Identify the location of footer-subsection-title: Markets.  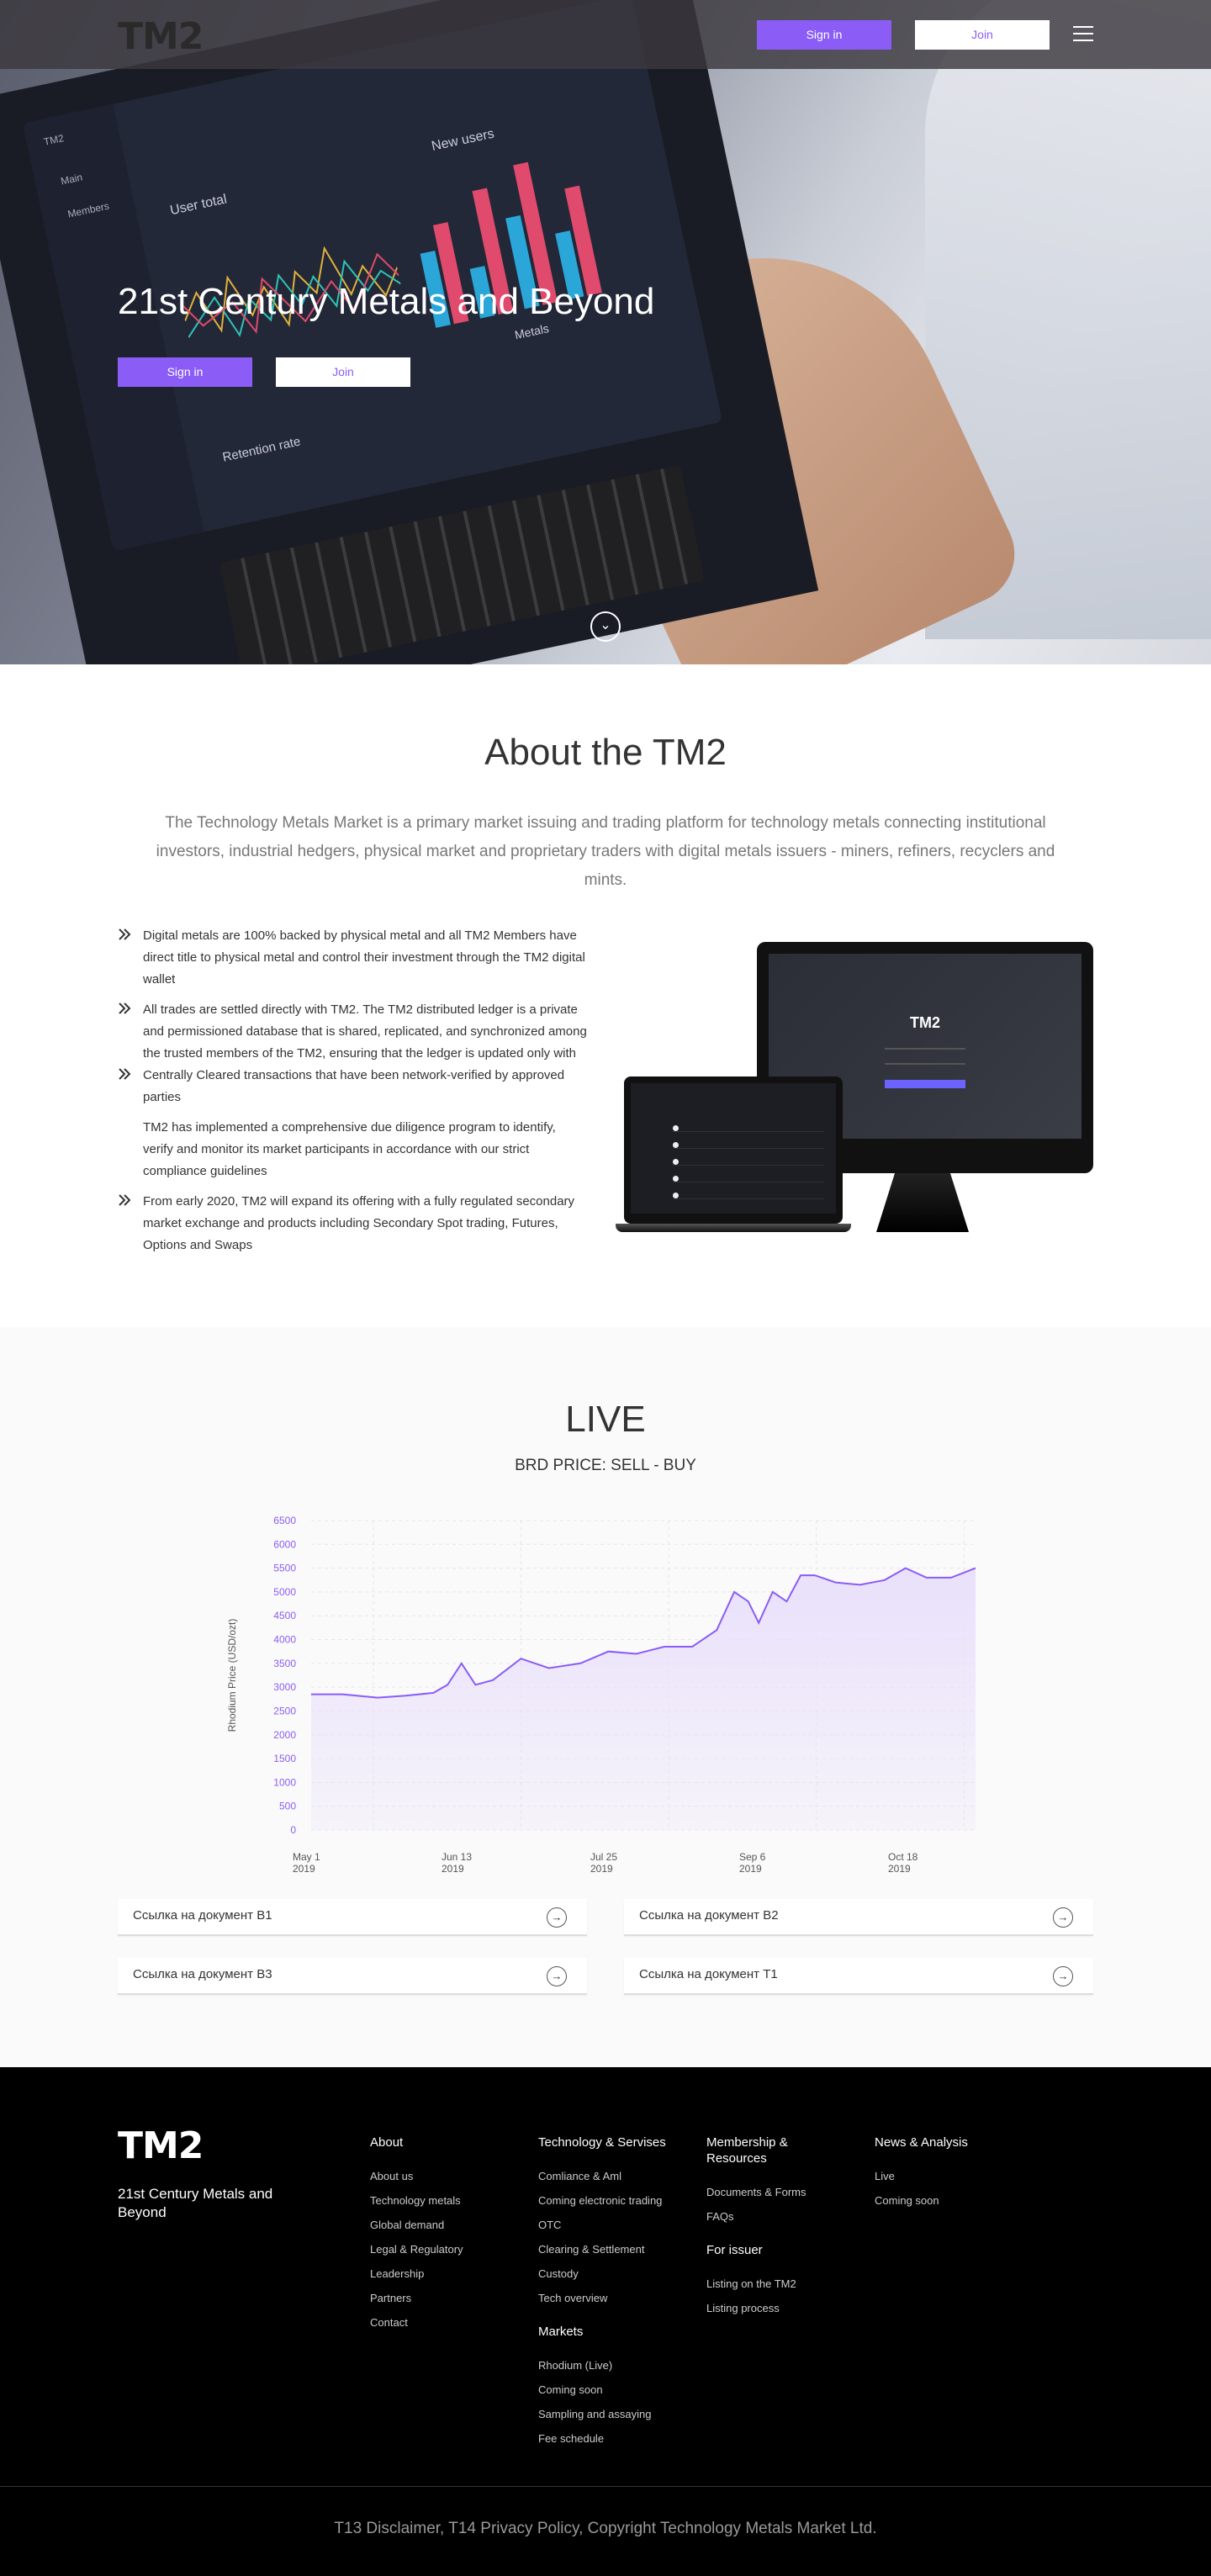
(561, 2332).